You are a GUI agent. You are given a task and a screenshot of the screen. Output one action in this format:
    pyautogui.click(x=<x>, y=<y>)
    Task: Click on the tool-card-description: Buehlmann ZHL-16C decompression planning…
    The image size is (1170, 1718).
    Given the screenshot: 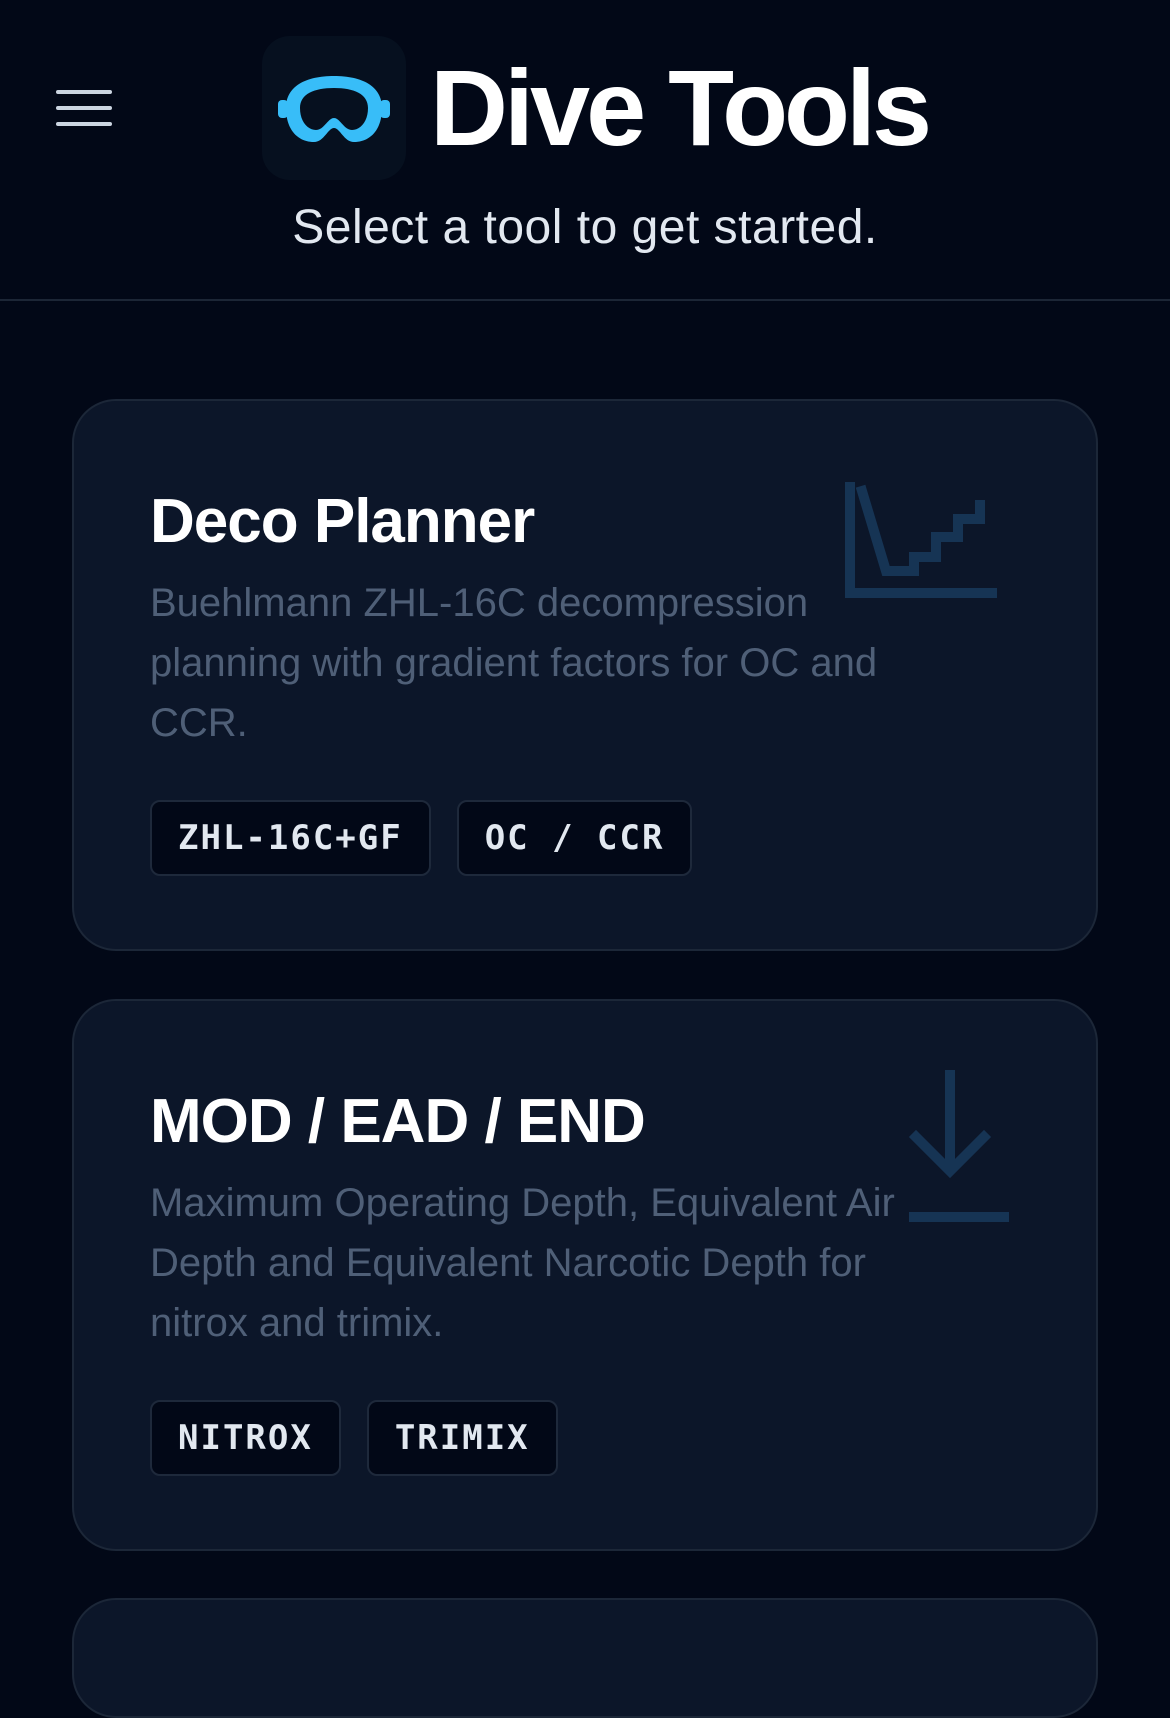 What is the action you would take?
    pyautogui.click(x=514, y=663)
    